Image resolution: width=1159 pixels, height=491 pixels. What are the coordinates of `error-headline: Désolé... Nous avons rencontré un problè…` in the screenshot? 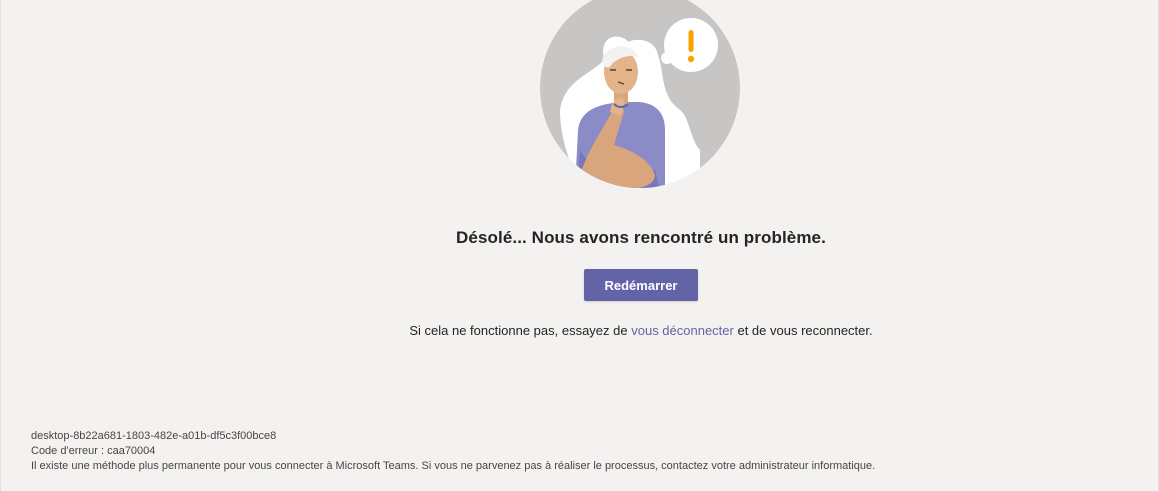 It's located at (641, 237).